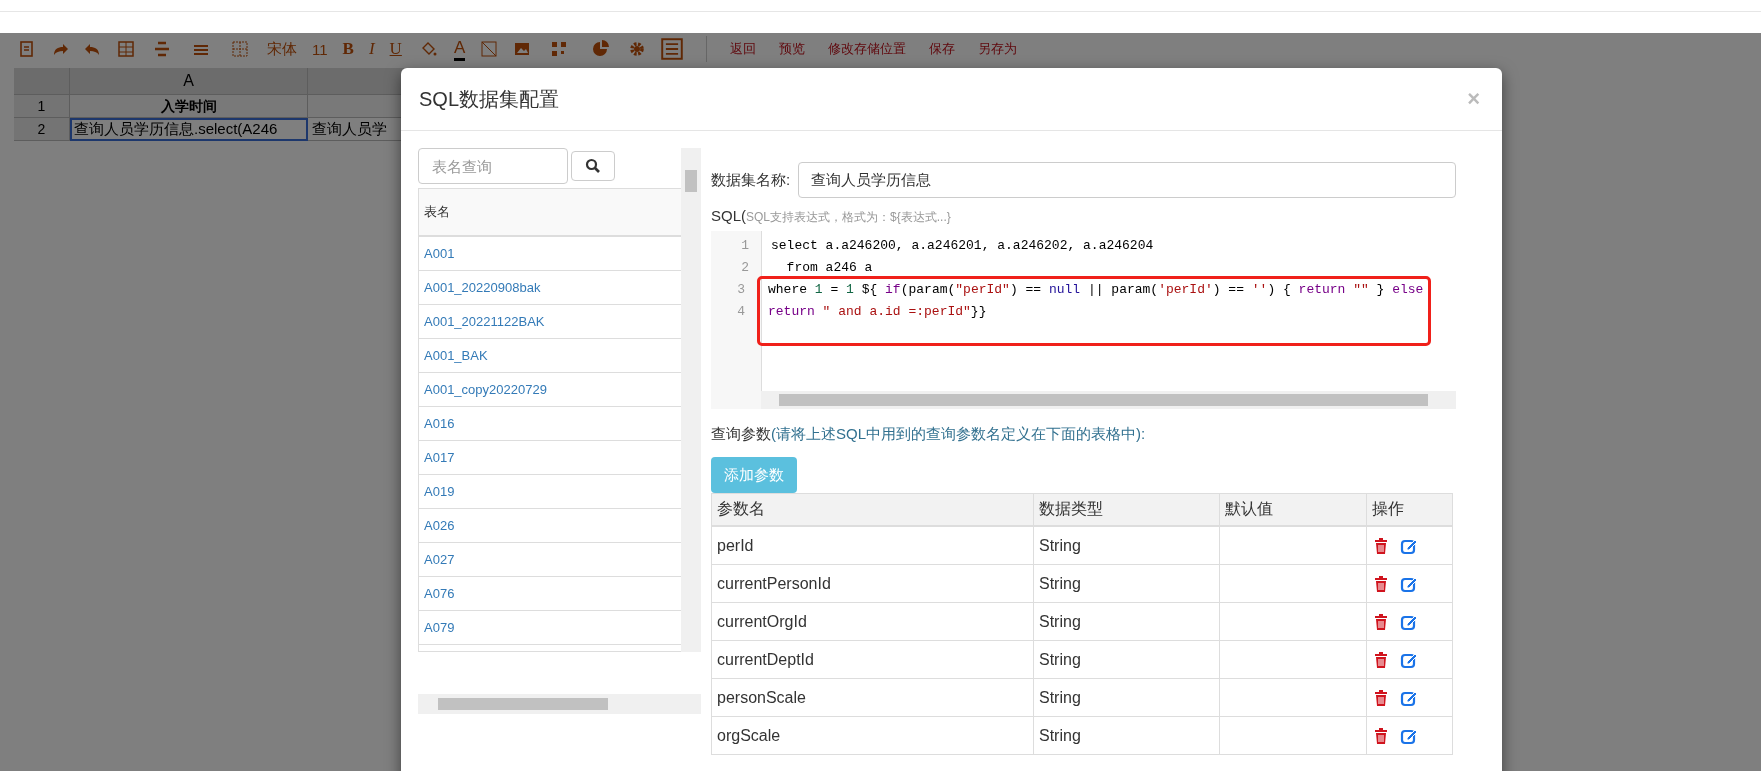 The height and width of the screenshot is (771, 1761). Describe the element at coordinates (189, 129) in the screenshot. I see `sheet-cell: 查询人员学历信息.select(A246` at that location.